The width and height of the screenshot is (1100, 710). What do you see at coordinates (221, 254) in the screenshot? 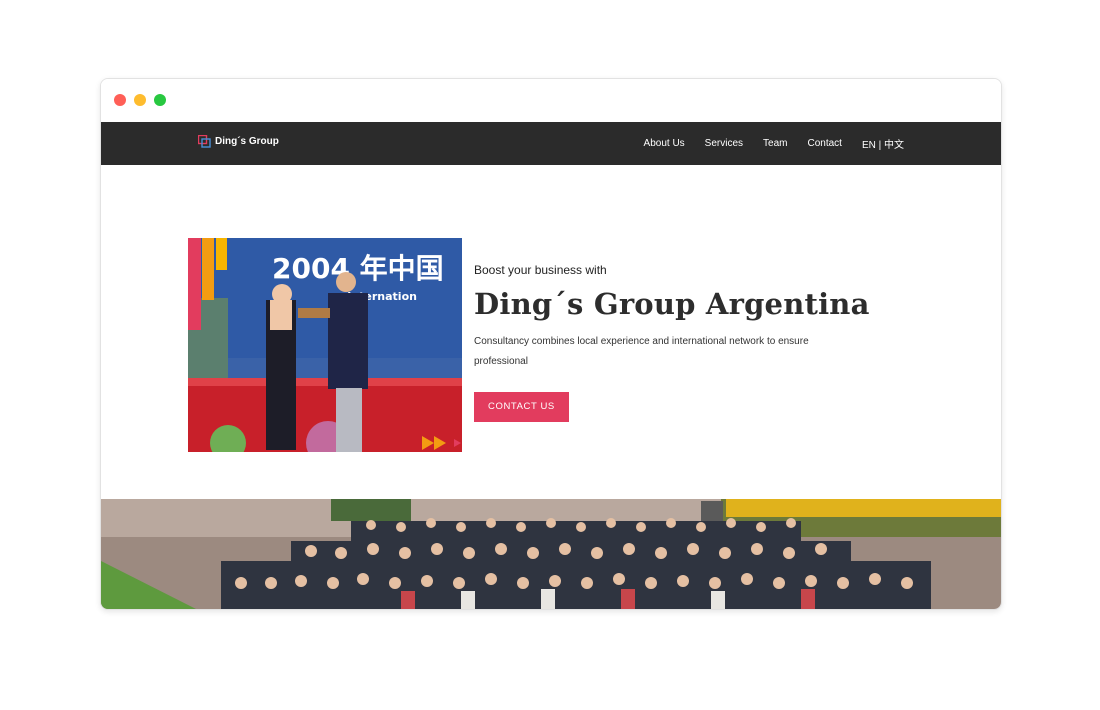
I see `decor-bar-yellow` at bounding box center [221, 254].